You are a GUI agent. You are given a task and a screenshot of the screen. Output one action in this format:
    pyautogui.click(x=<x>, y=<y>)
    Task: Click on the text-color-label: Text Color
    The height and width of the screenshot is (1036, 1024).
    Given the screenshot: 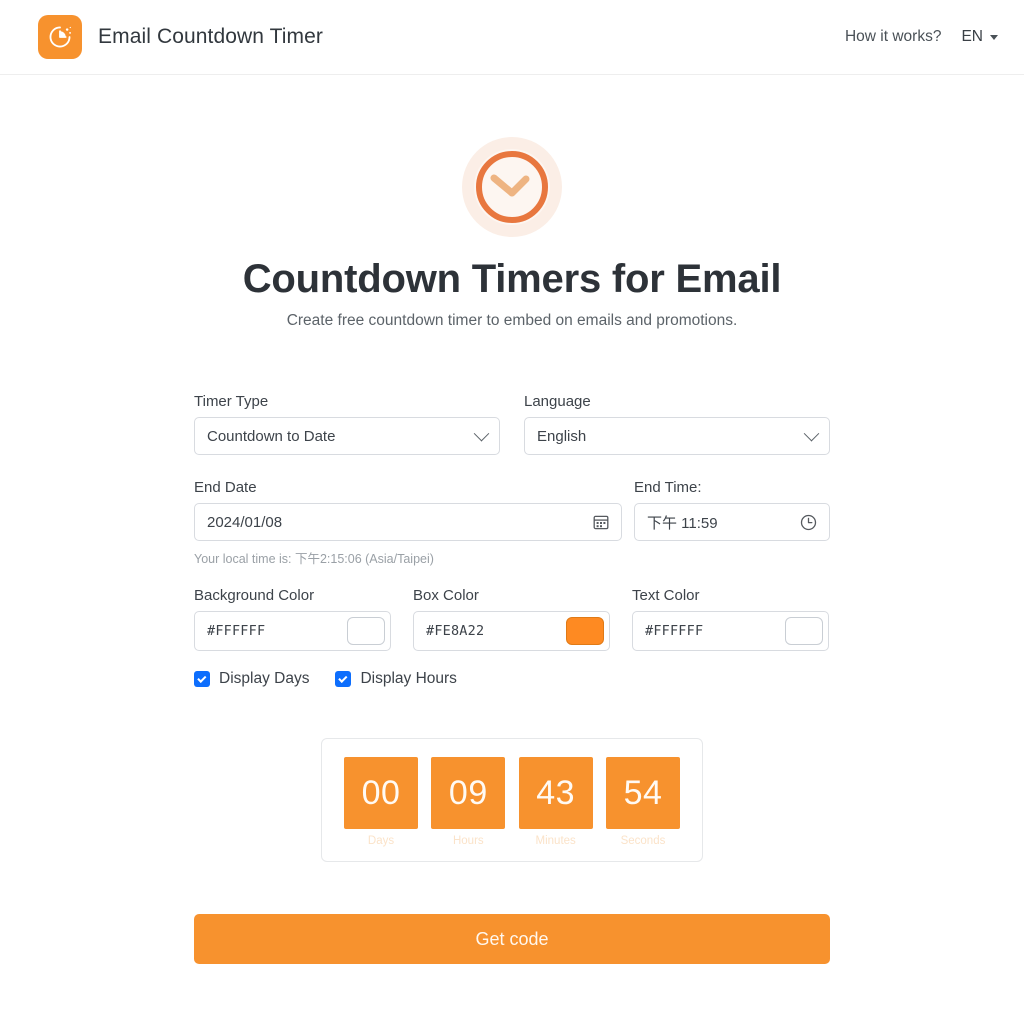 What is the action you would take?
    pyautogui.click(x=666, y=595)
    